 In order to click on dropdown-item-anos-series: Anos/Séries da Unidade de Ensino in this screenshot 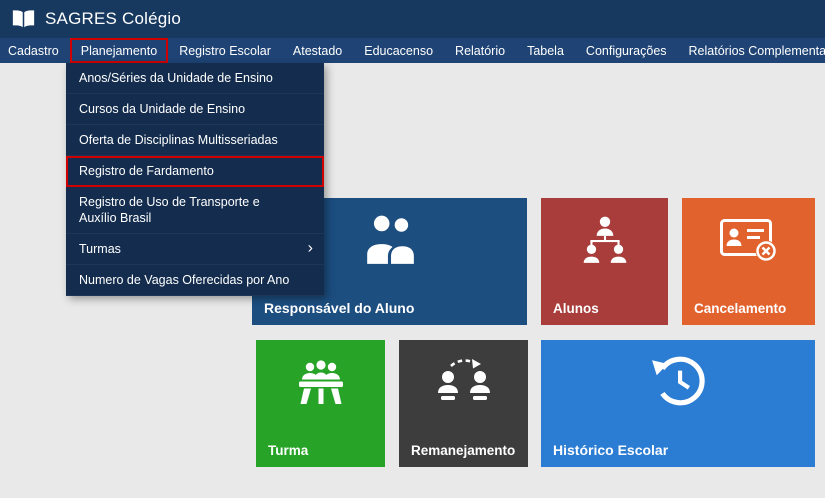, I will do `click(195, 78)`.